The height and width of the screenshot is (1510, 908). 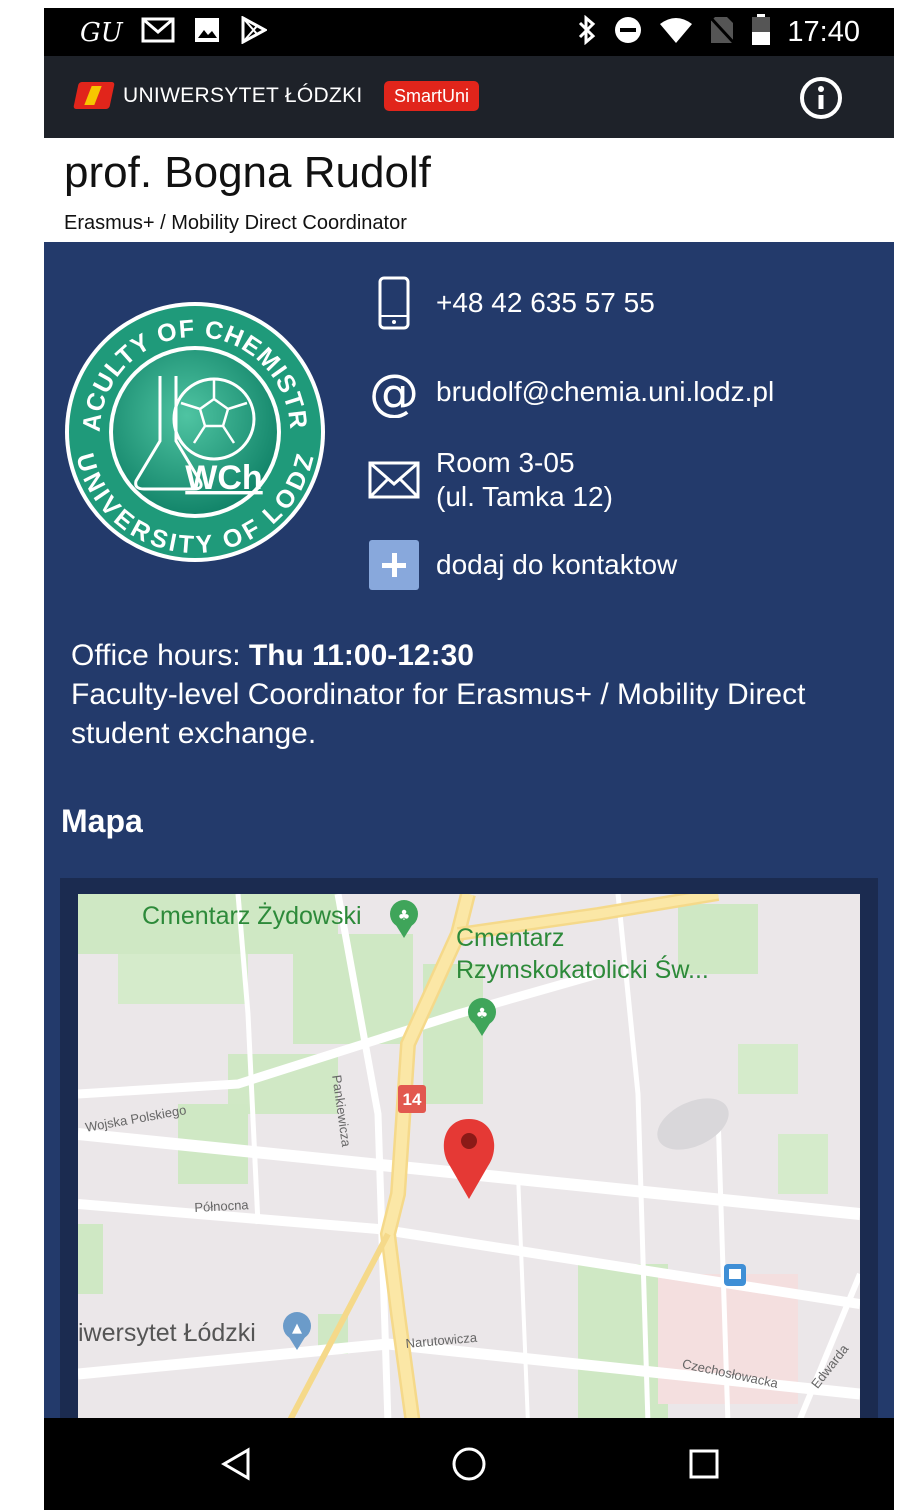 What do you see at coordinates (412, 1099) in the screenshot?
I see `route-14-badge: 14` at bounding box center [412, 1099].